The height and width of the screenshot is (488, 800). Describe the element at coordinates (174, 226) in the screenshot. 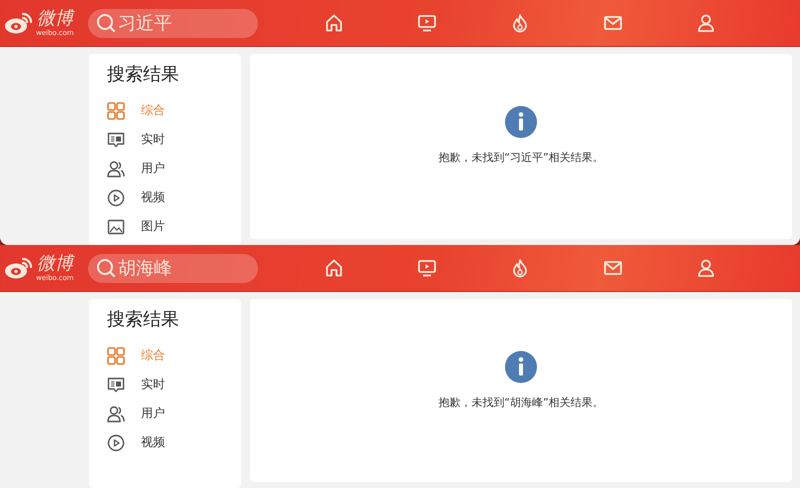

I see `filter-item: 图片` at that location.